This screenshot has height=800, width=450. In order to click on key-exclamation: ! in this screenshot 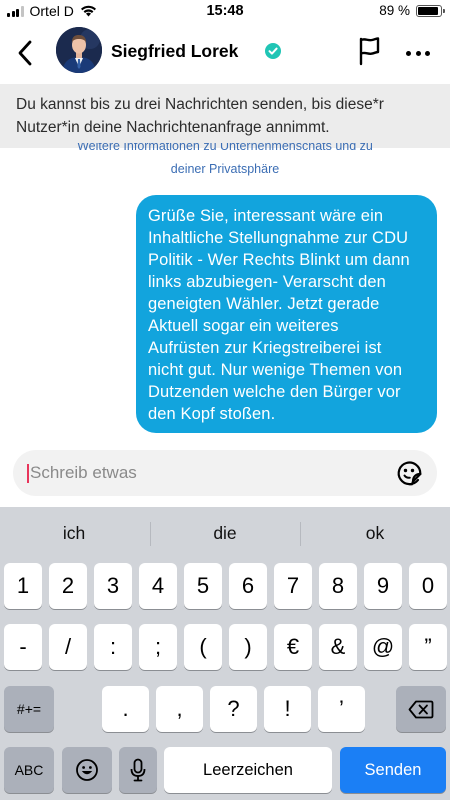, I will do `click(287, 709)`.